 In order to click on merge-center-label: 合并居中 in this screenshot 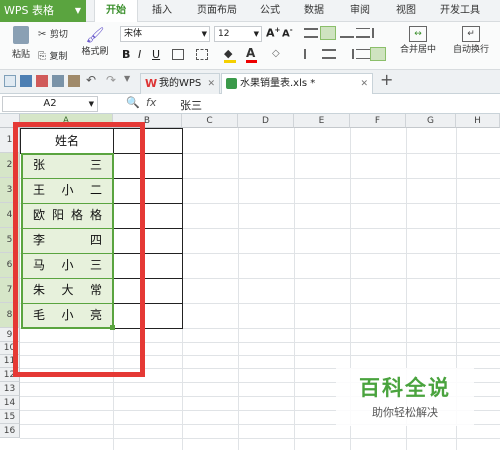, I will do `click(417, 50)`.